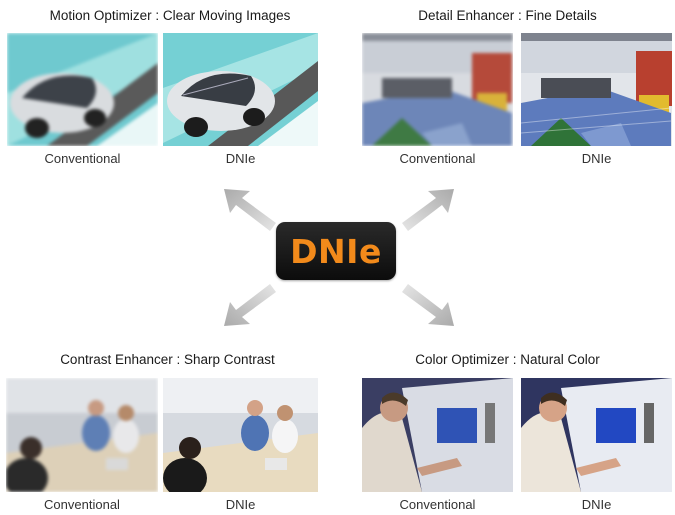 Image resolution: width=675 pixels, height=515 pixels. Describe the element at coordinates (82, 504) in the screenshot. I see `contrast-conventional-caption: Conventional` at that location.